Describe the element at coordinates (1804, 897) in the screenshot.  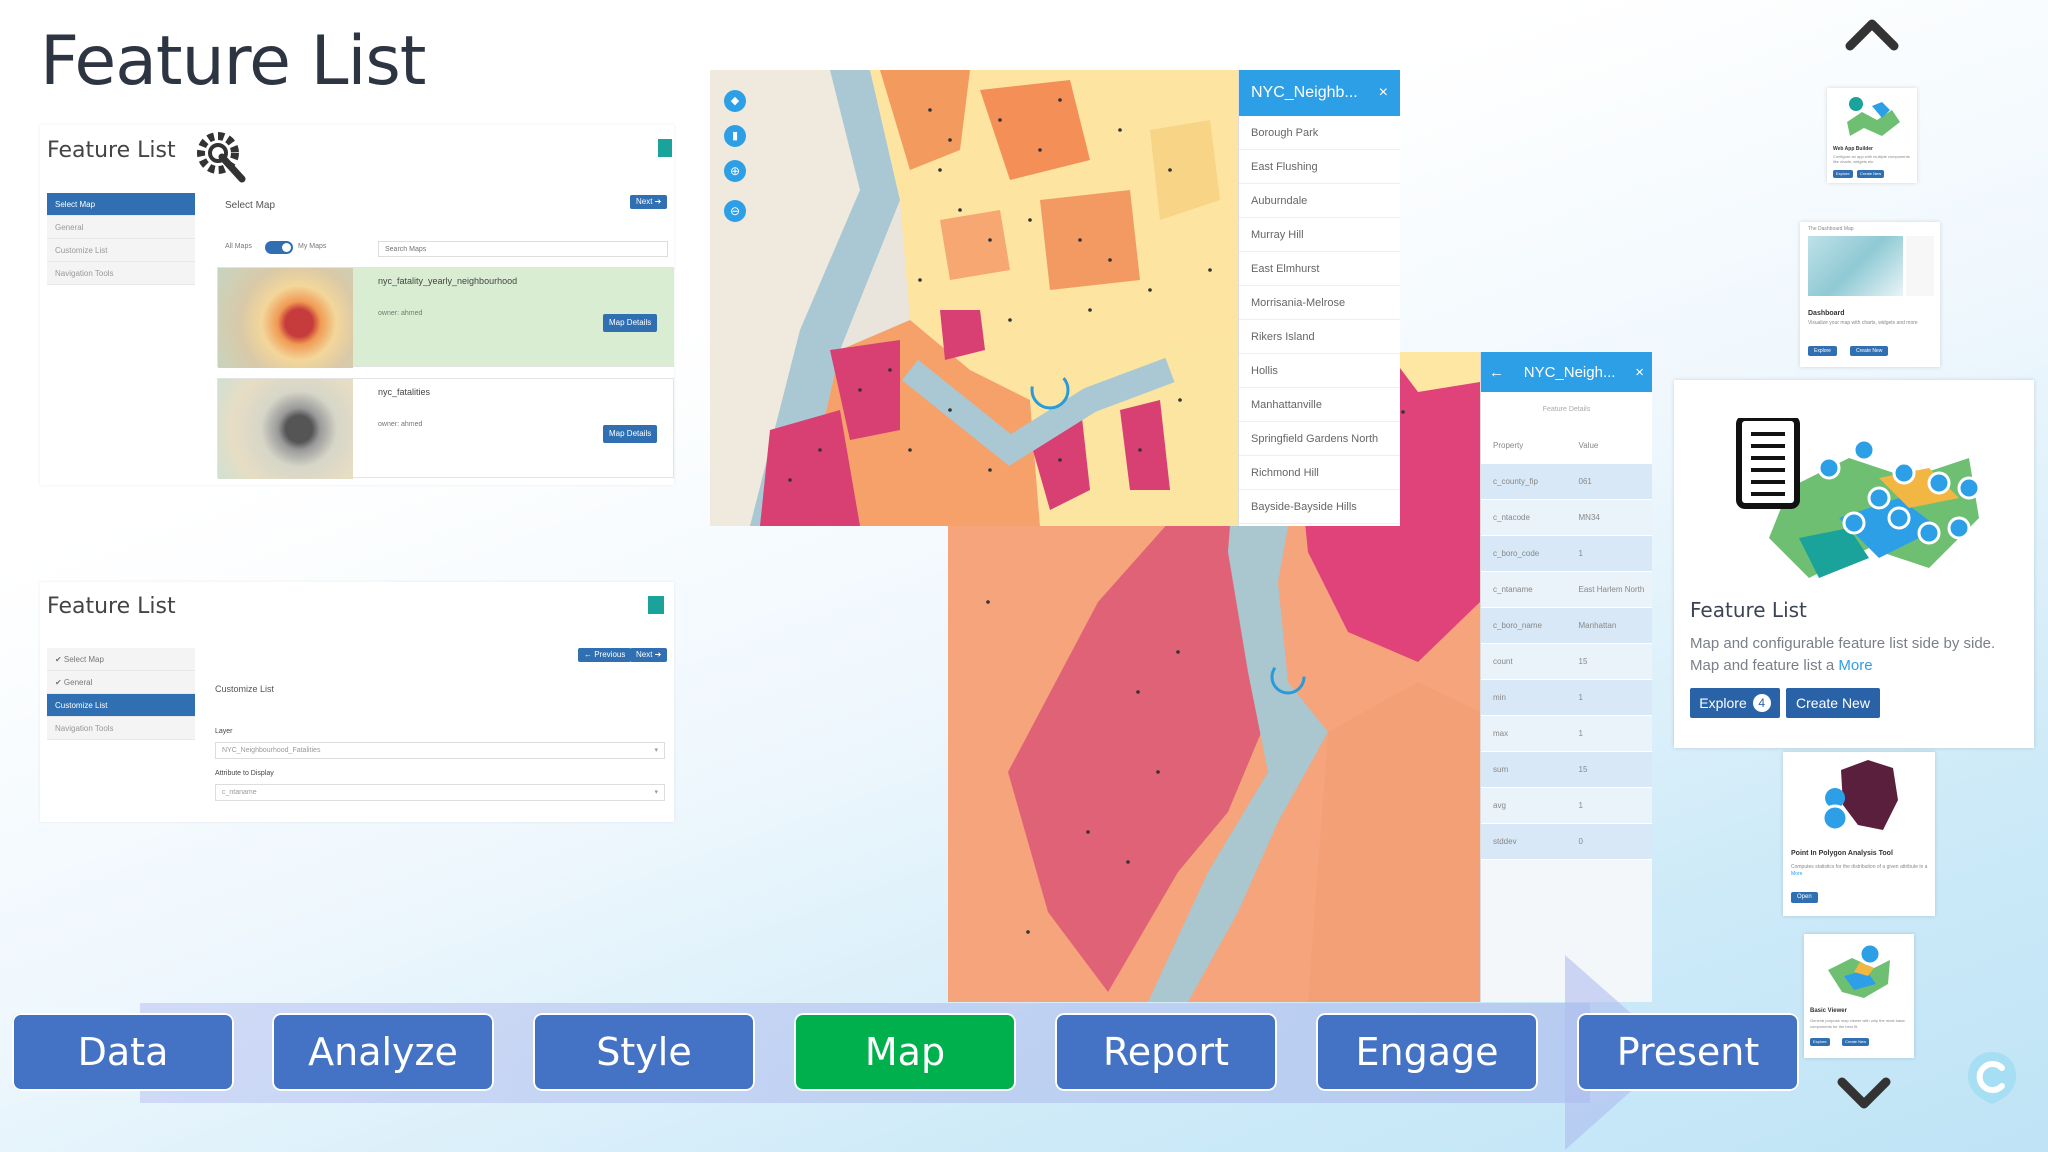
I see `open-button: Open` at that location.